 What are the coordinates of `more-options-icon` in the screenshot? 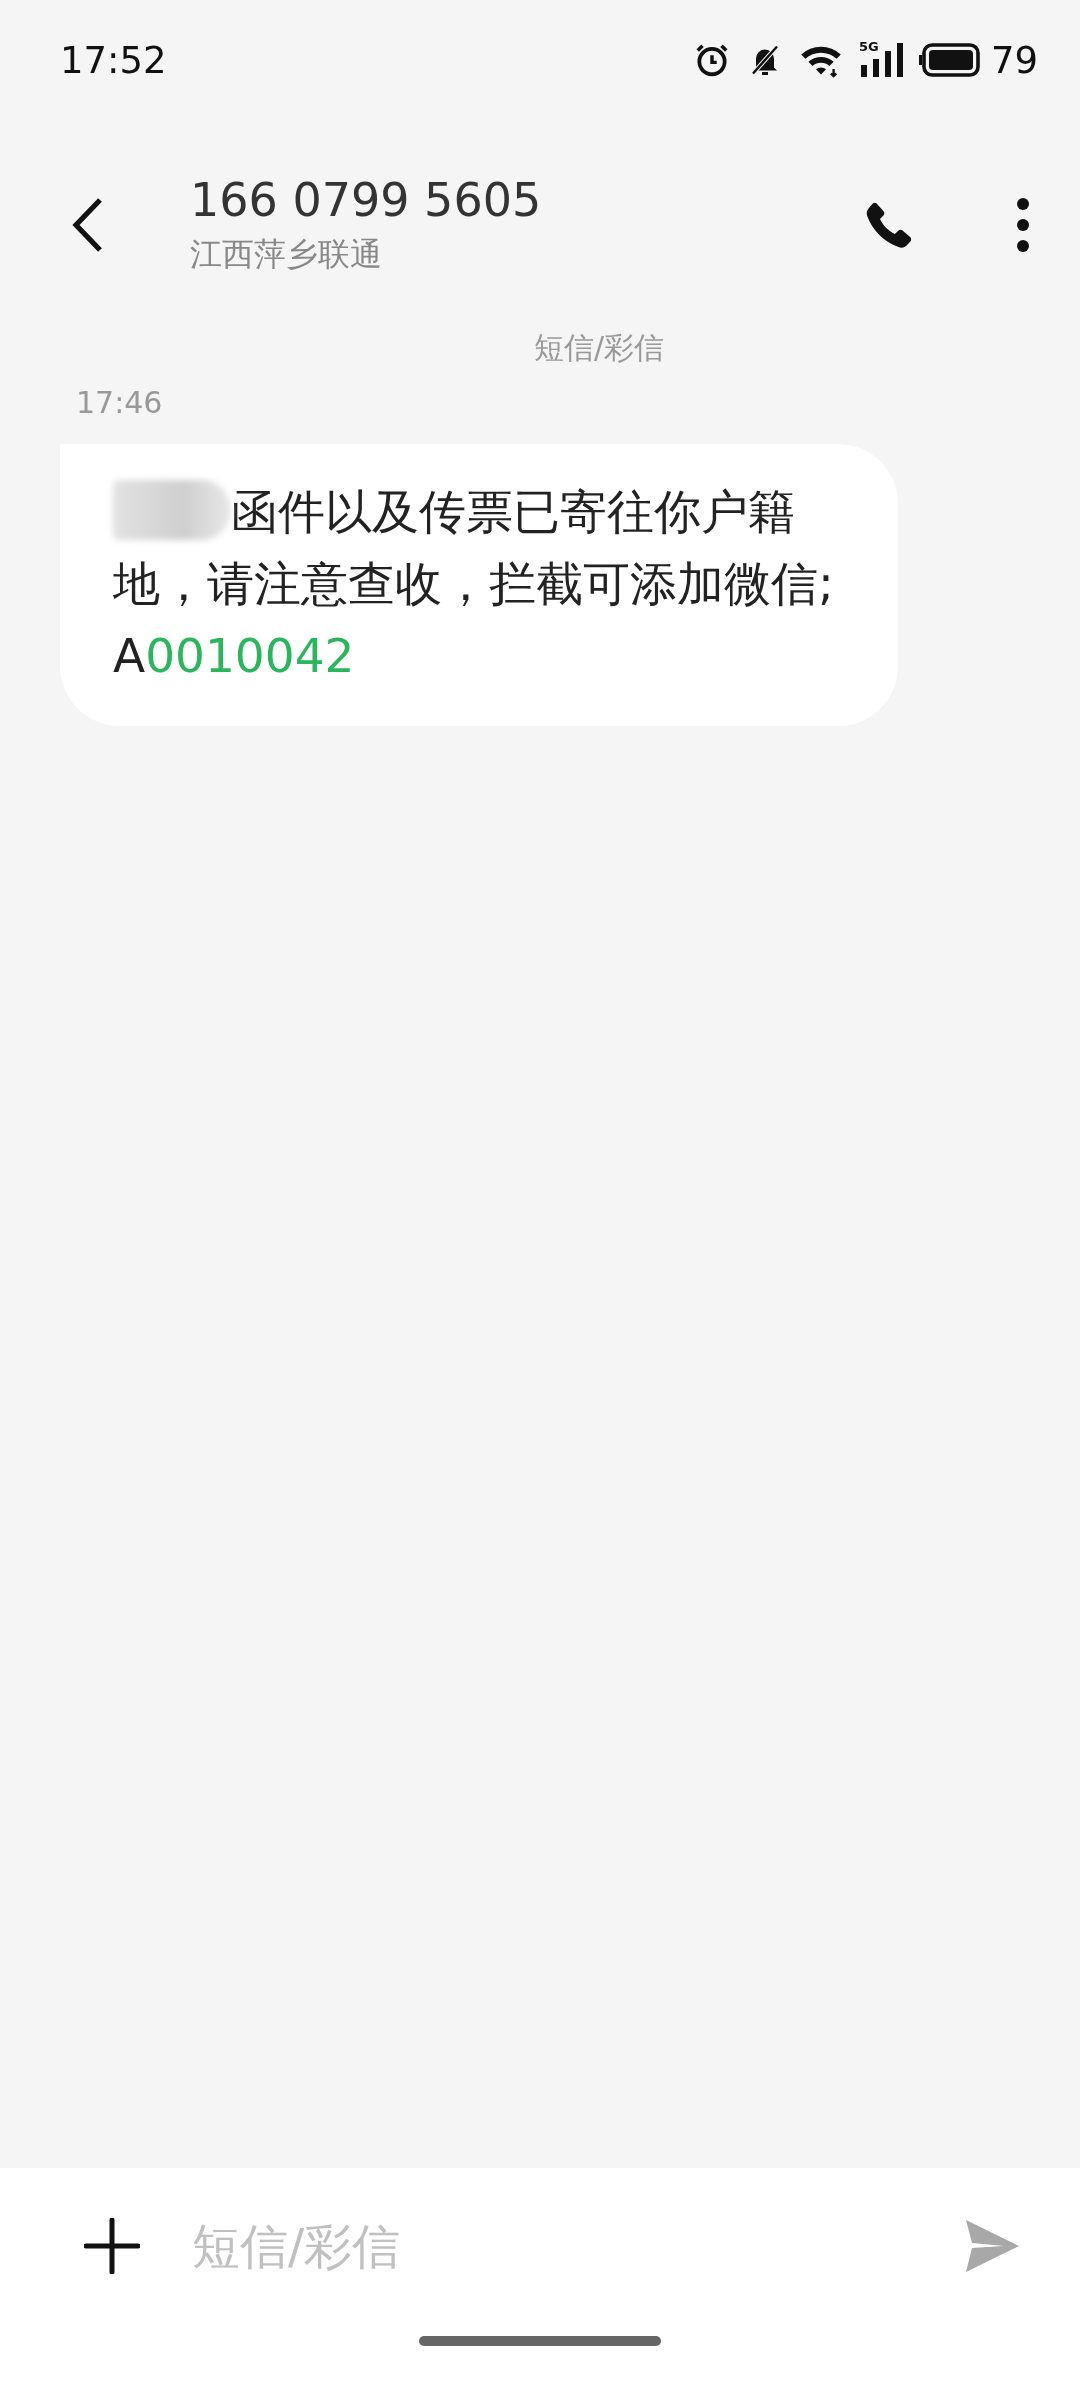 It's located at (1023, 225).